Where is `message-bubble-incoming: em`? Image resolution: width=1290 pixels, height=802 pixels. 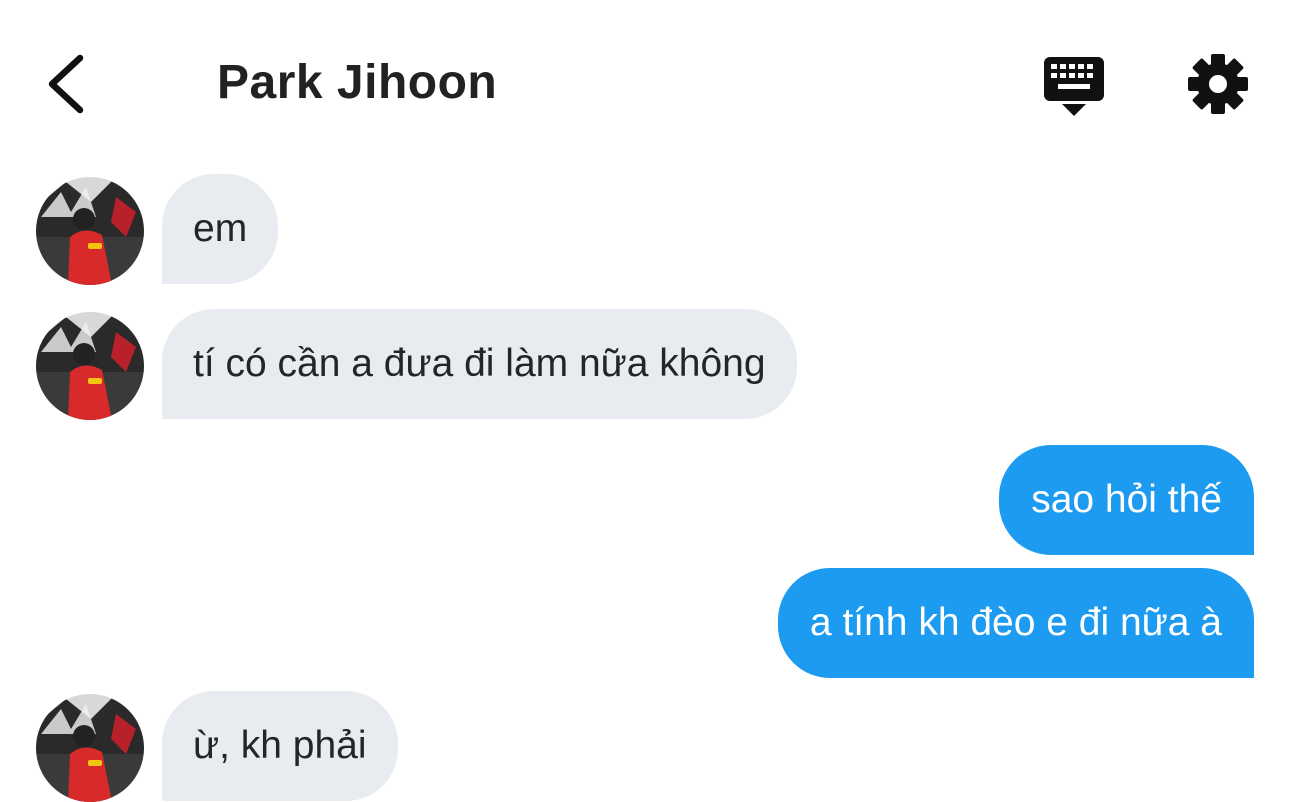
message-bubble-incoming: em is located at coordinates (220, 229).